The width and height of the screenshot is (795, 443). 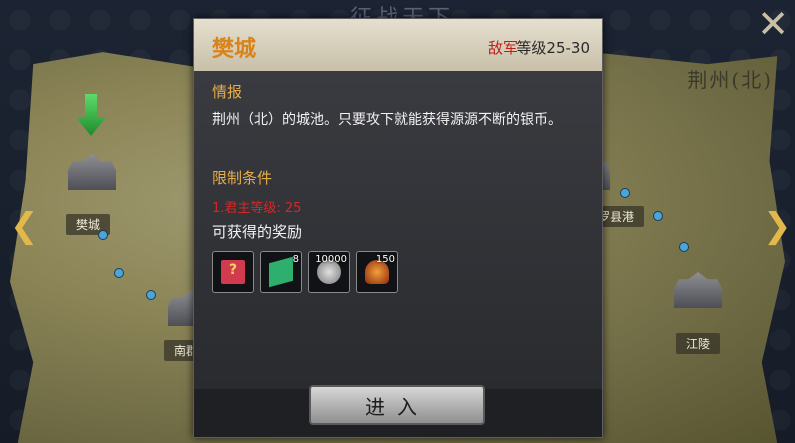 I want to click on reward-qty: 10000, so click(x=331, y=259).